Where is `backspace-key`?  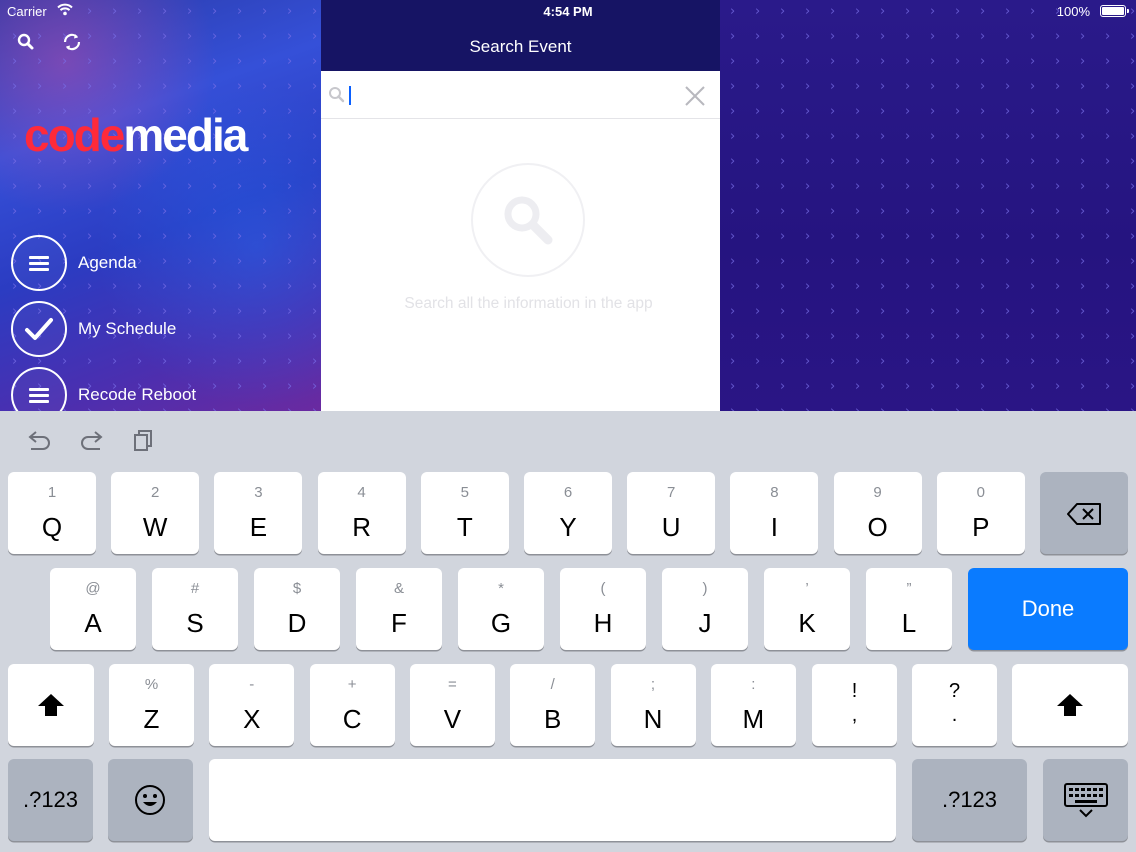 backspace-key is located at coordinates (1084, 513).